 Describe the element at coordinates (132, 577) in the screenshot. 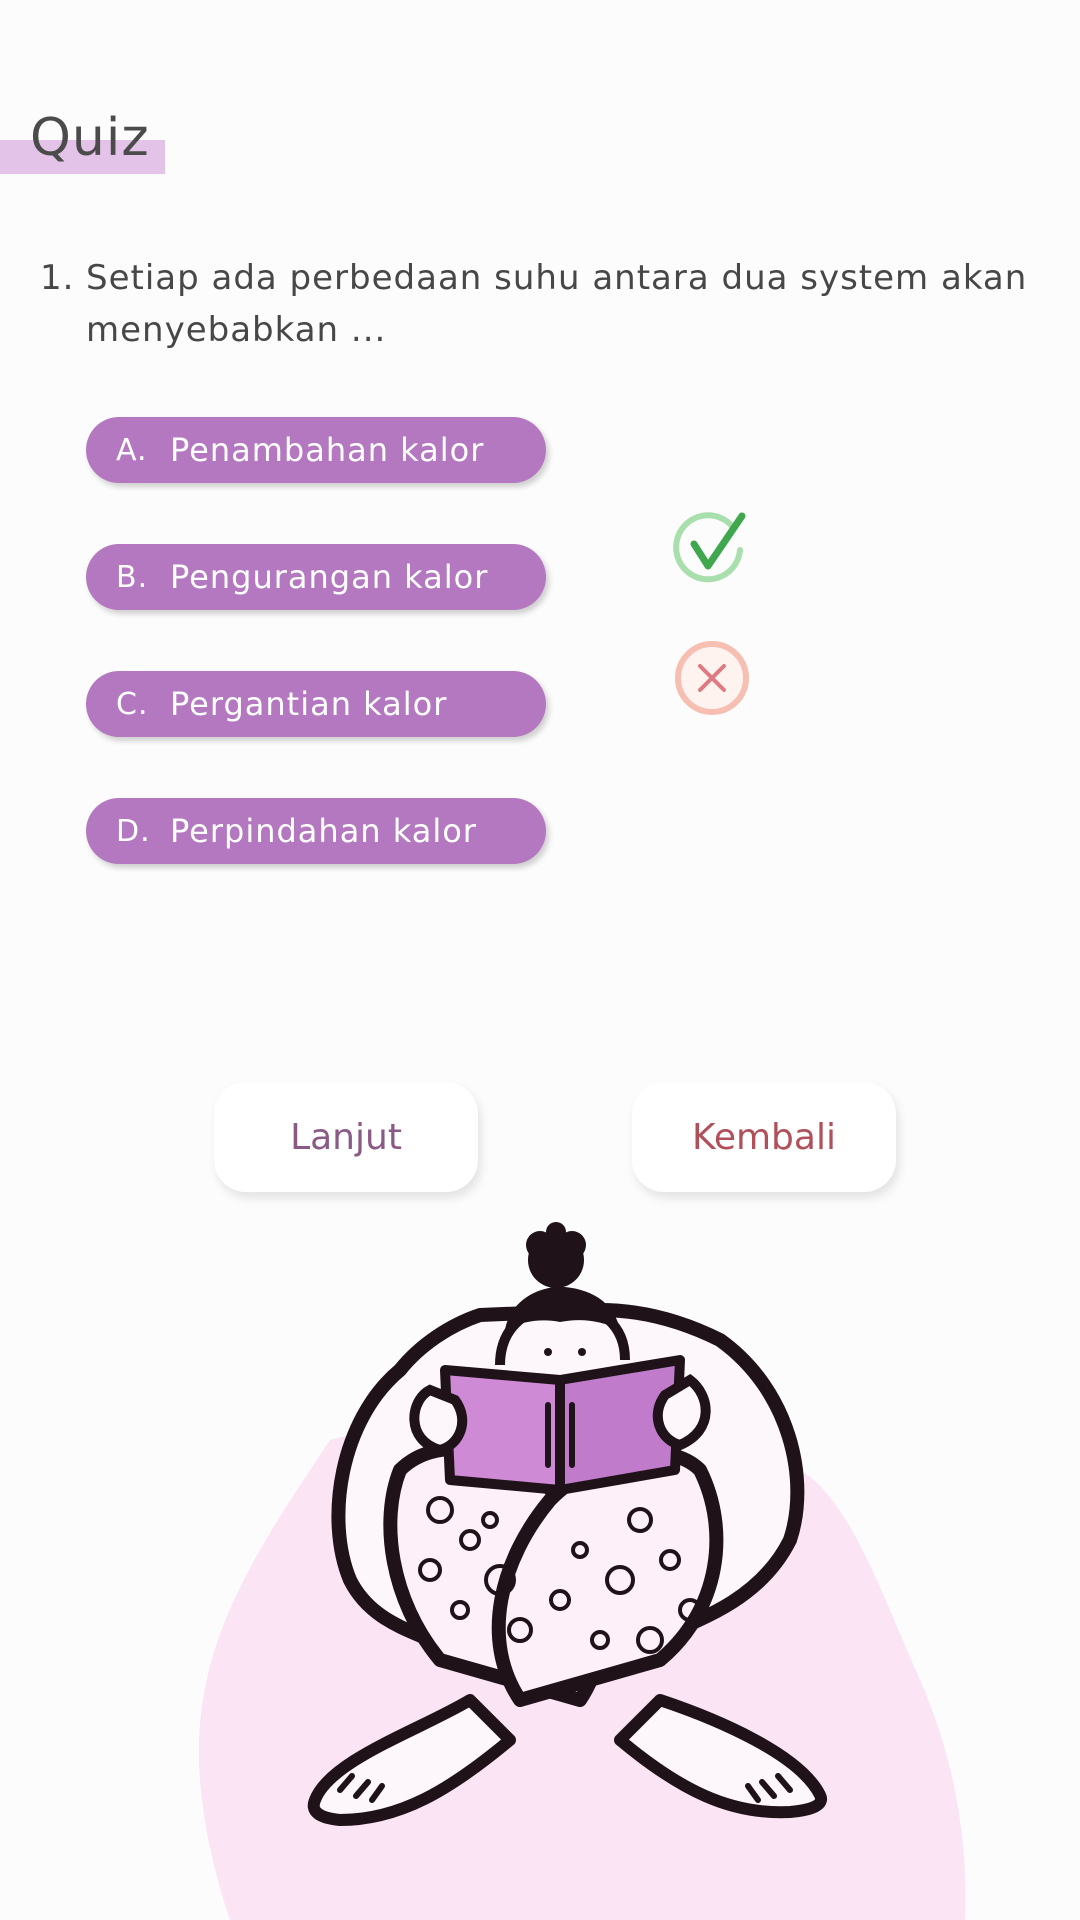

I see `option-letter: B.` at that location.